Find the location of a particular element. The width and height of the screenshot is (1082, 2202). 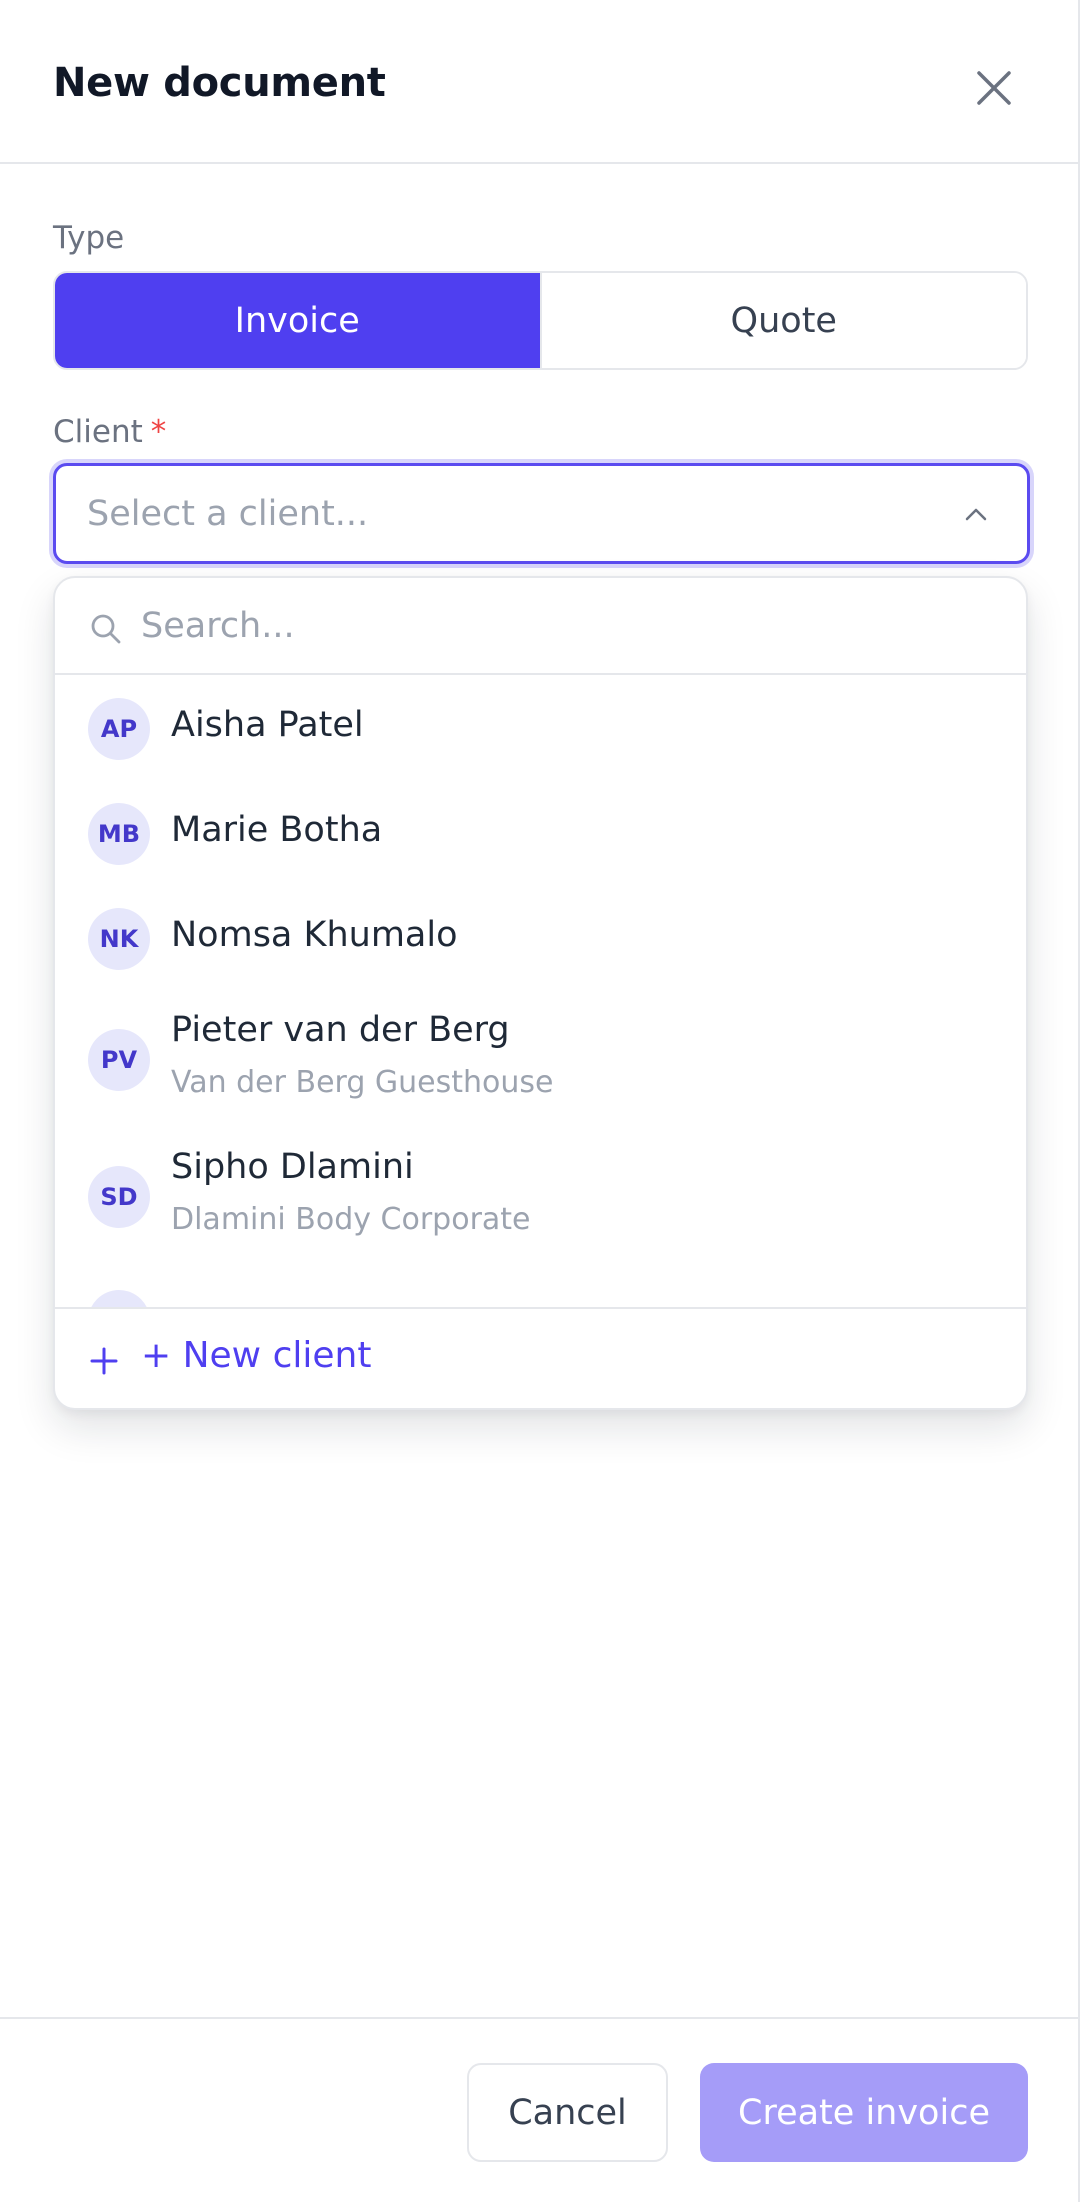

cancel-button: Cancel is located at coordinates (567, 2112).